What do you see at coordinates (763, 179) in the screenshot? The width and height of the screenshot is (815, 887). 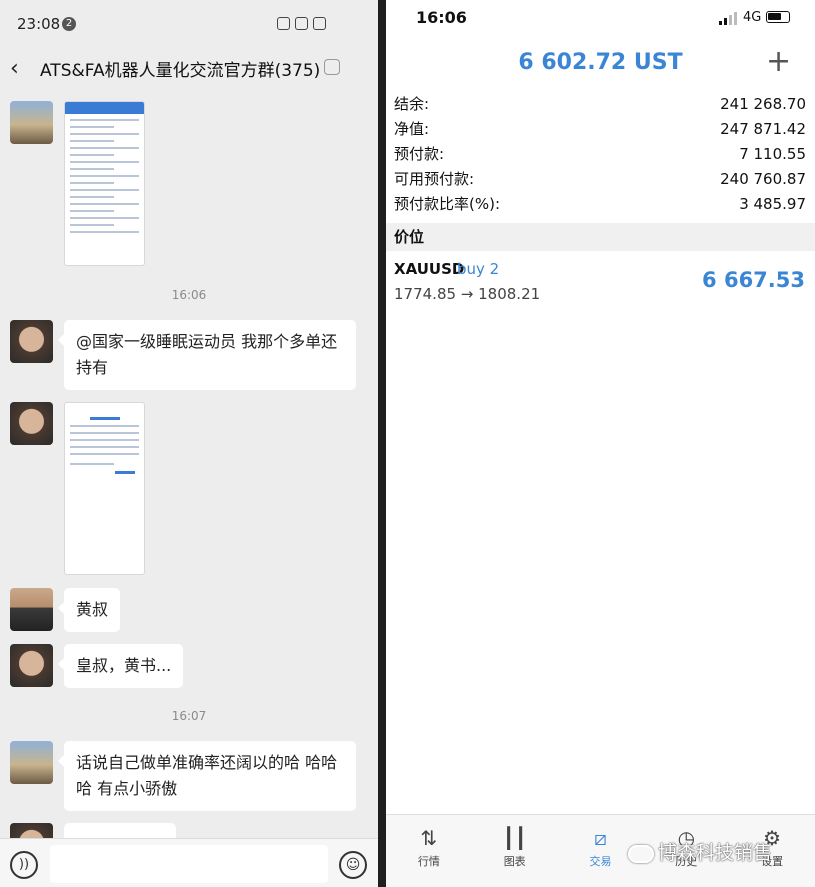 I see `summary-value: 240 760.87` at bounding box center [763, 179].